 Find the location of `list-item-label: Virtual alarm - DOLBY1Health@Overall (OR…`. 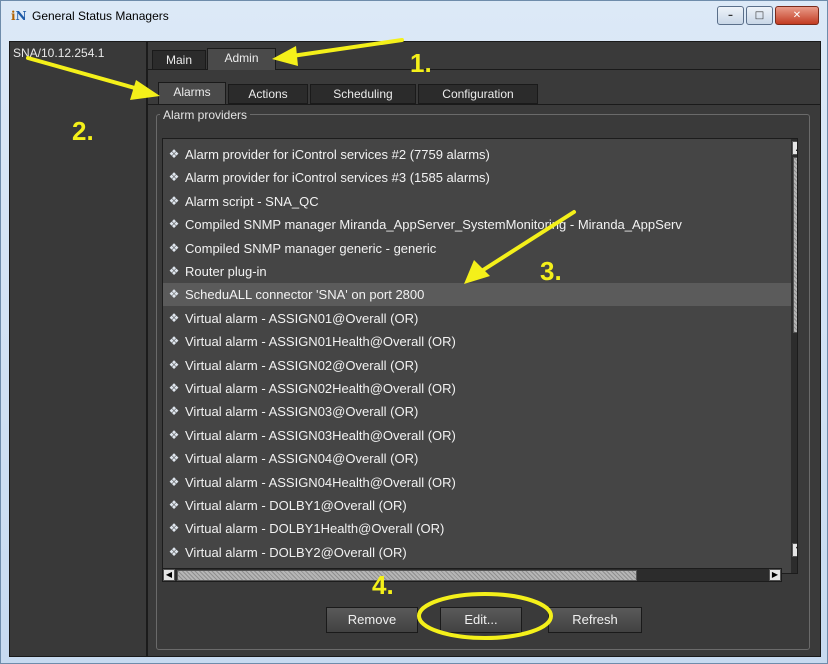

list-item-label: Virtual alarm - DOLBY1Health@Overall (OR… is located at coordinates (315, 529).